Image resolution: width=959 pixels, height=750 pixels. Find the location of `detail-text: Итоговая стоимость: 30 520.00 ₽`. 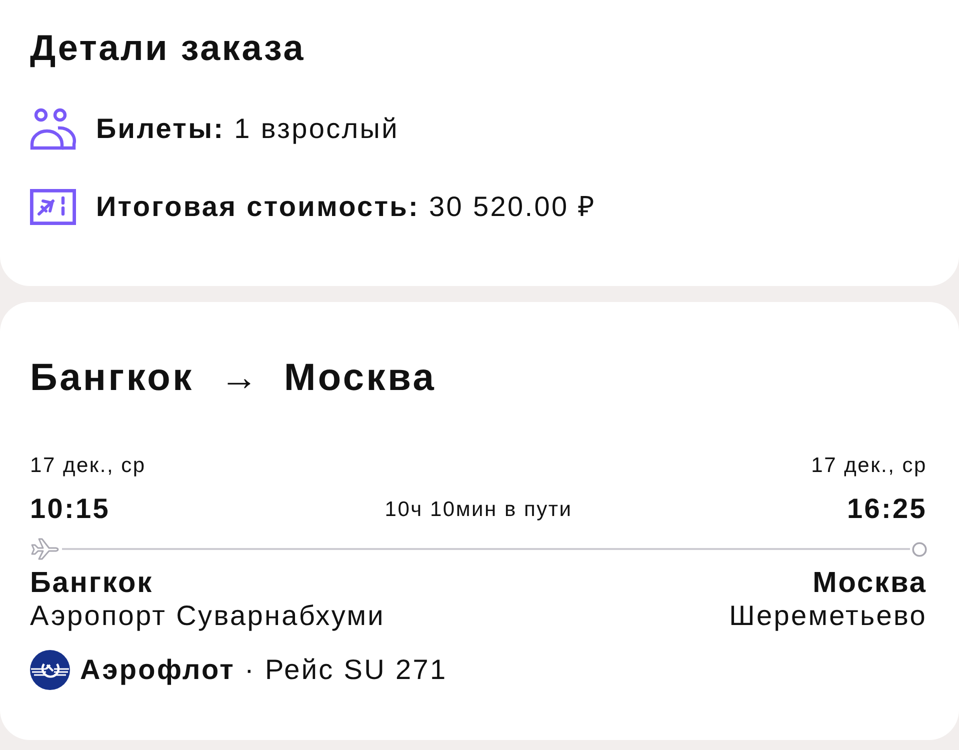

detail-text: Итоговая стоимость: 30 520.00 ₽ is located at coordinates (346, 207).